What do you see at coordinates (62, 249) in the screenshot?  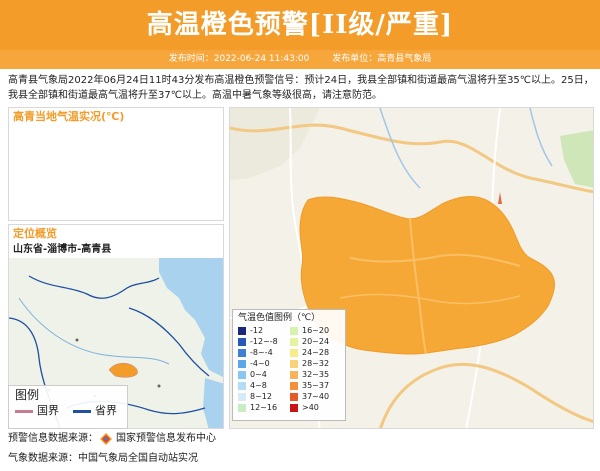 I see `location-path: 山东省-淄博市-高青县` at bounding box center [62, 249].